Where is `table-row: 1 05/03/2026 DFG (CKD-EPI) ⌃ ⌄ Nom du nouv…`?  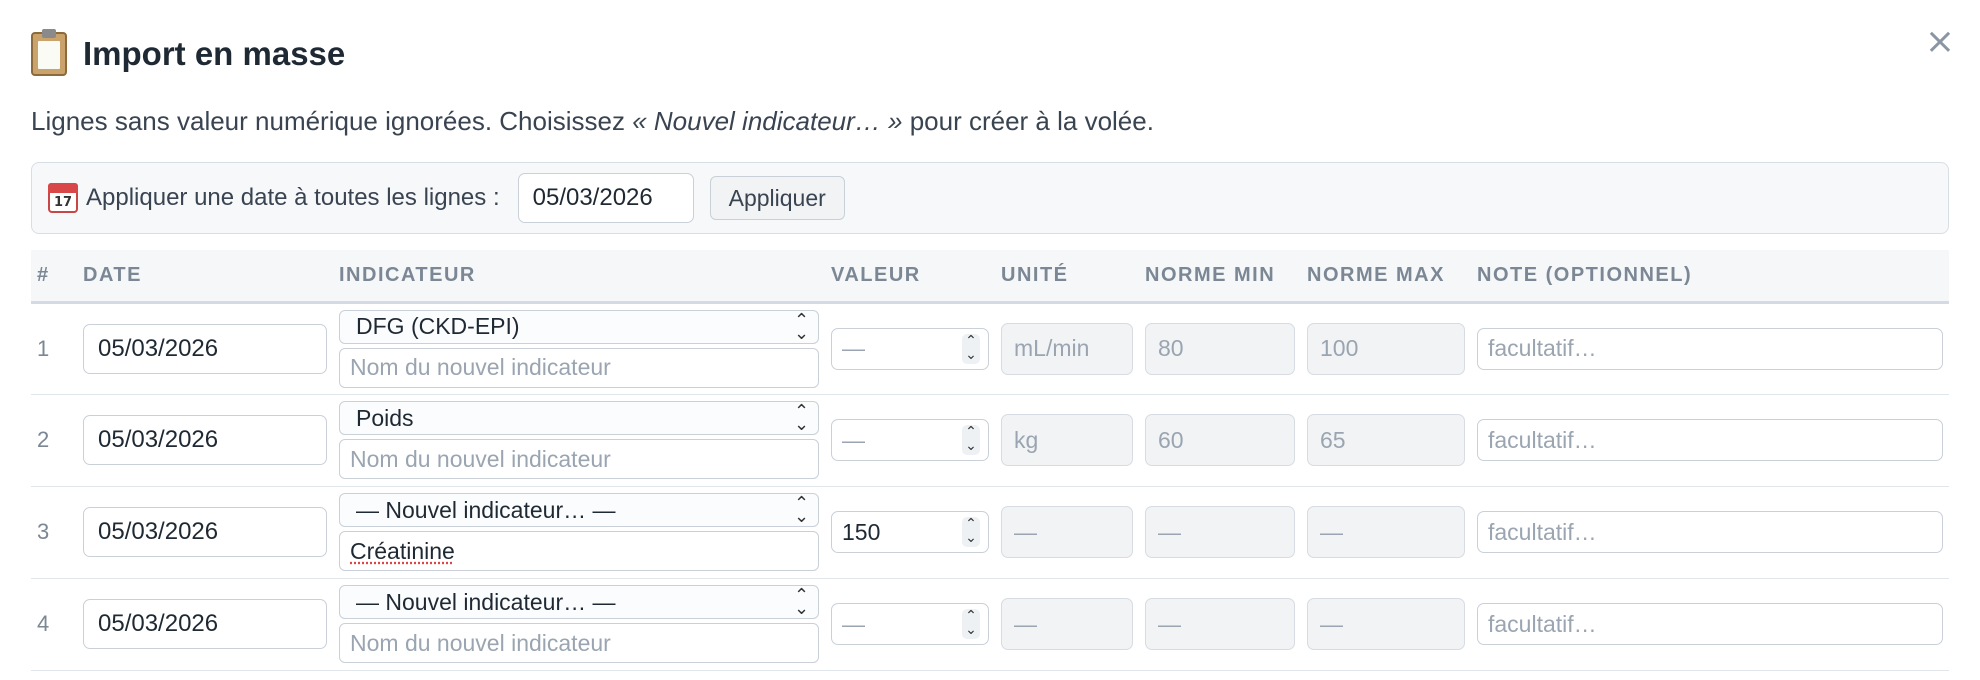 table-row: 1 05/03/2026 DFG (CKD-EPI) ⌃ ⌄ Nom du nouv… is located at coordinates (990, 348).